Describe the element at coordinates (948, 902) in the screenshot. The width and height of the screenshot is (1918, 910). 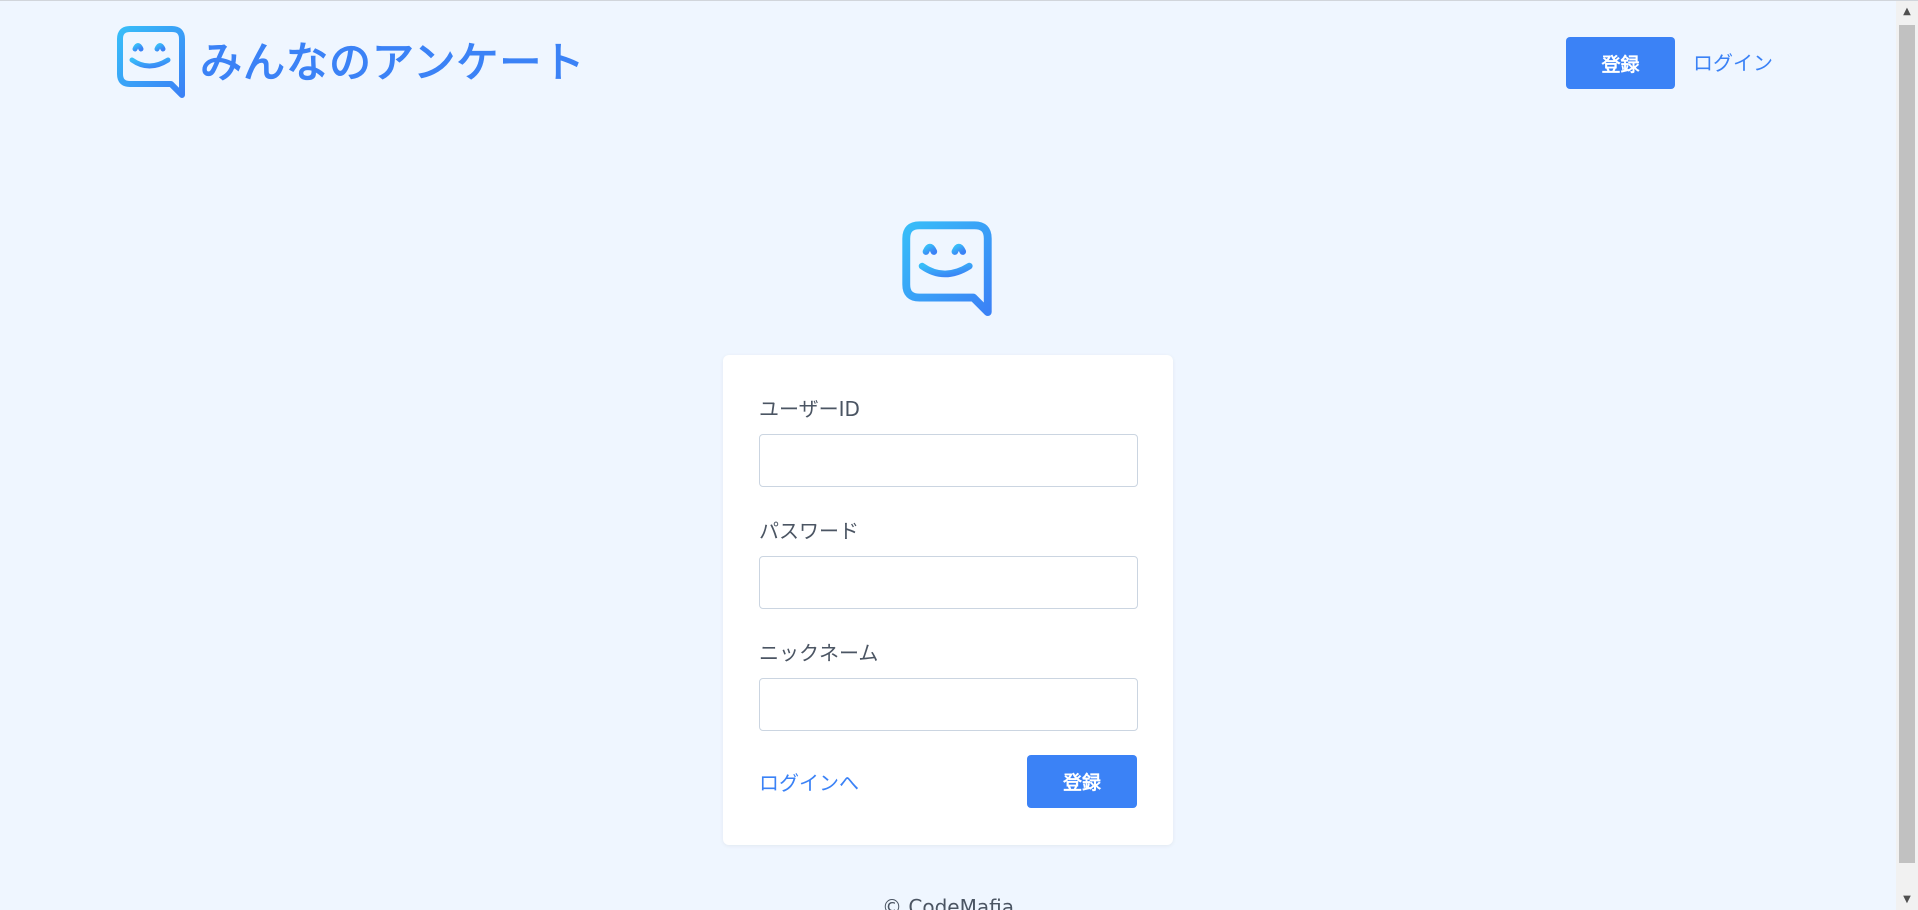
I see `footer-copyright: © CodeMafia` at that location.